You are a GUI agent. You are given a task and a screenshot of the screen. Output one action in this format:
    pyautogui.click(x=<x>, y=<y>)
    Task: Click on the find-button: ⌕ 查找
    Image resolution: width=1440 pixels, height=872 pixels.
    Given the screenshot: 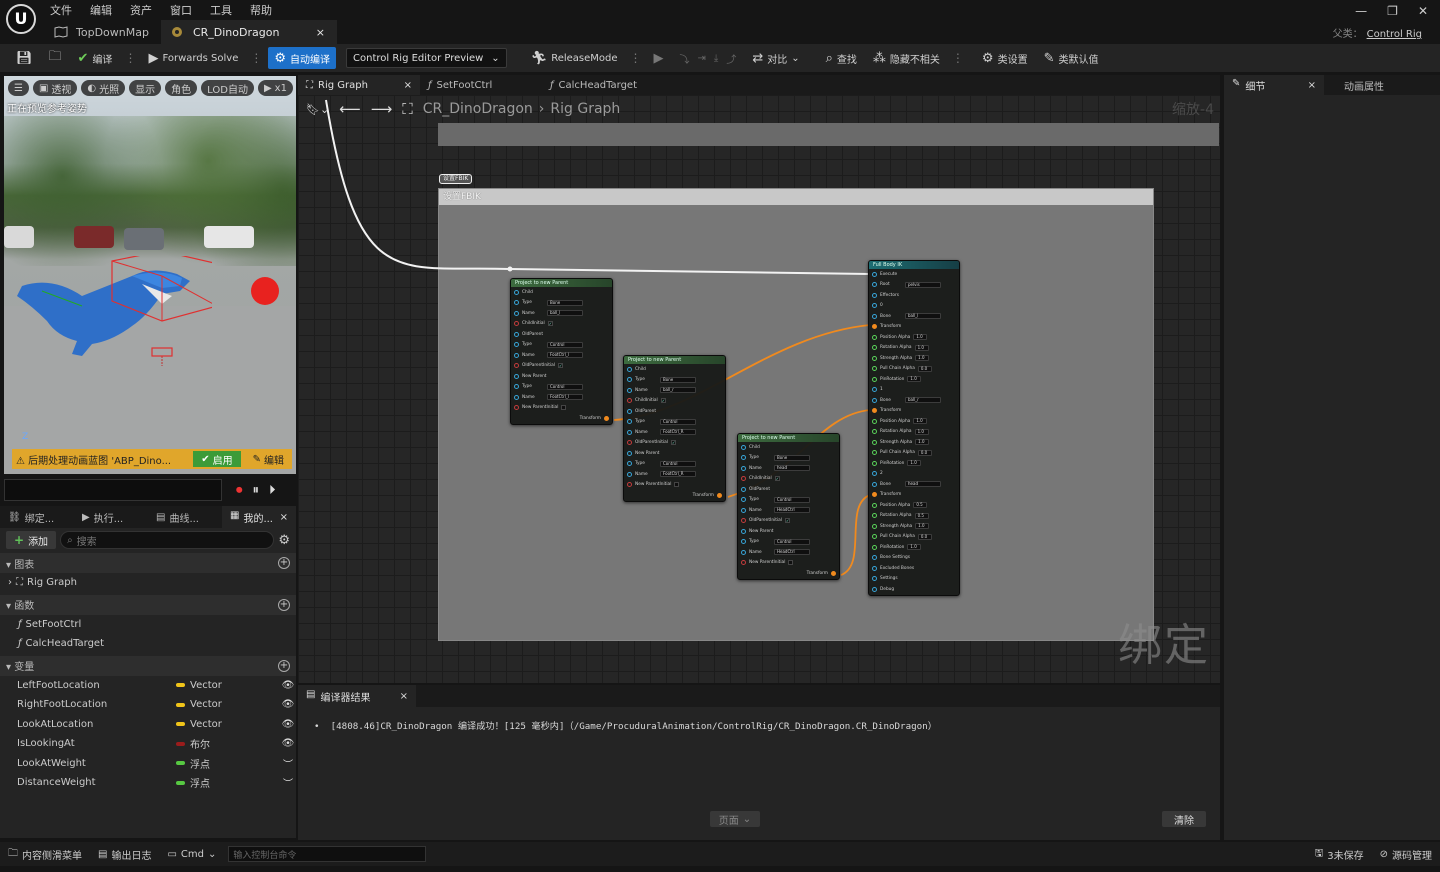 What is the action you would take?
    pyautogui.click(x=841, y=58)
    